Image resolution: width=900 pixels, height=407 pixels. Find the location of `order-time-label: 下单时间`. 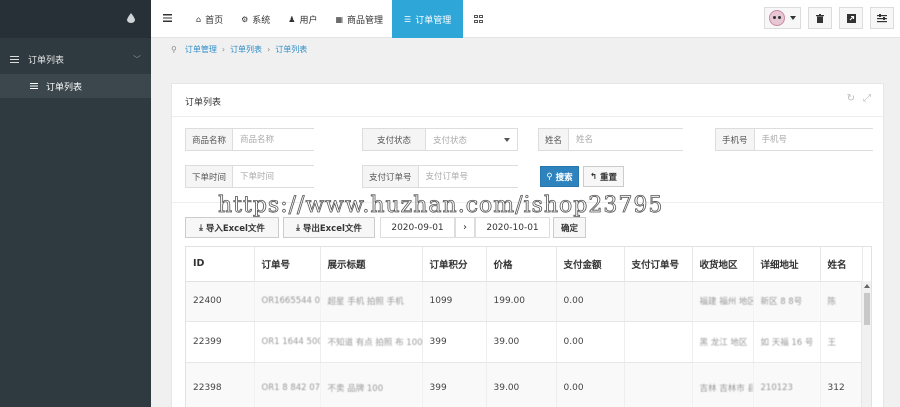

order-time-label: 下单时间 is located at coordinates (210, 176).